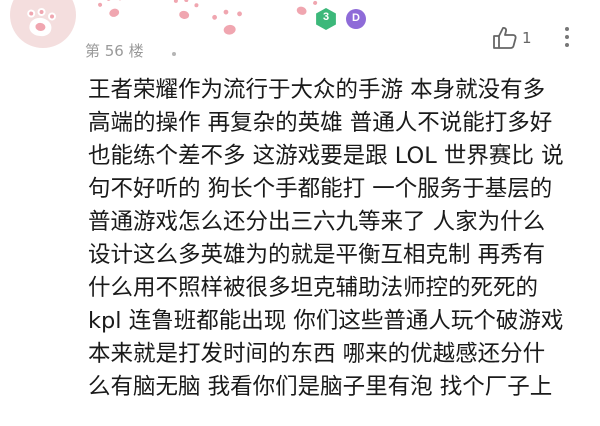 This screenshot has height=426, width=600. I want to click on level-number: 3, so click(326, 17).